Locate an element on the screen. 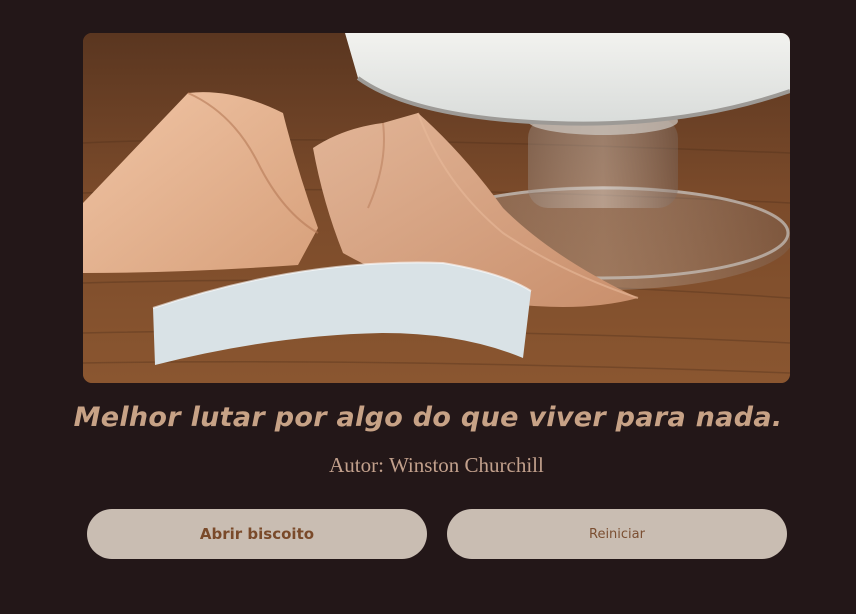 This screenshot has height=614, width=856. quote-author: Autor: Winston Churchill is located at coordinates (428, 465).